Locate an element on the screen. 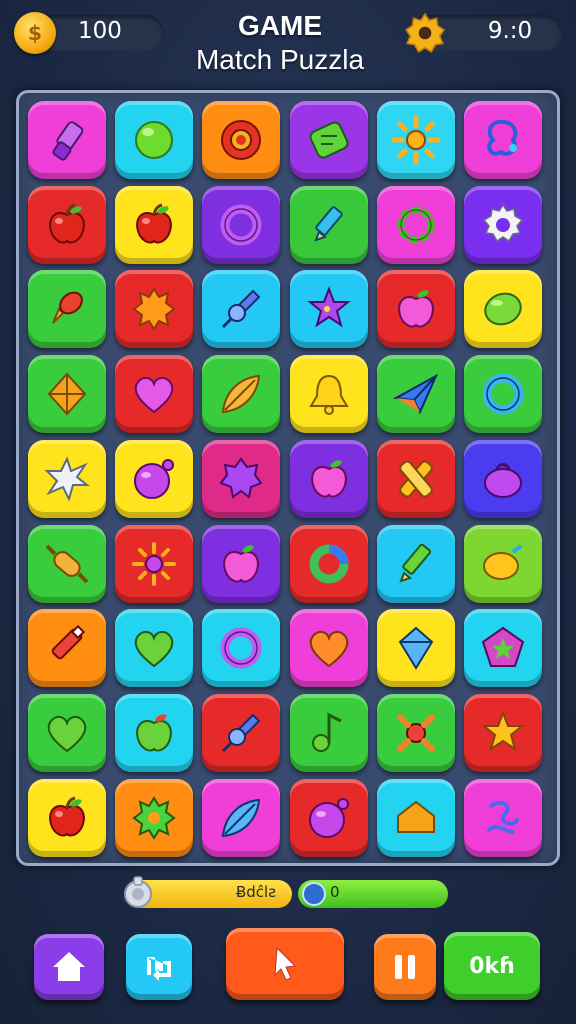 This screenshot has width=576, height=1024. green-scroll-icon is located at coordinates (329, 140).